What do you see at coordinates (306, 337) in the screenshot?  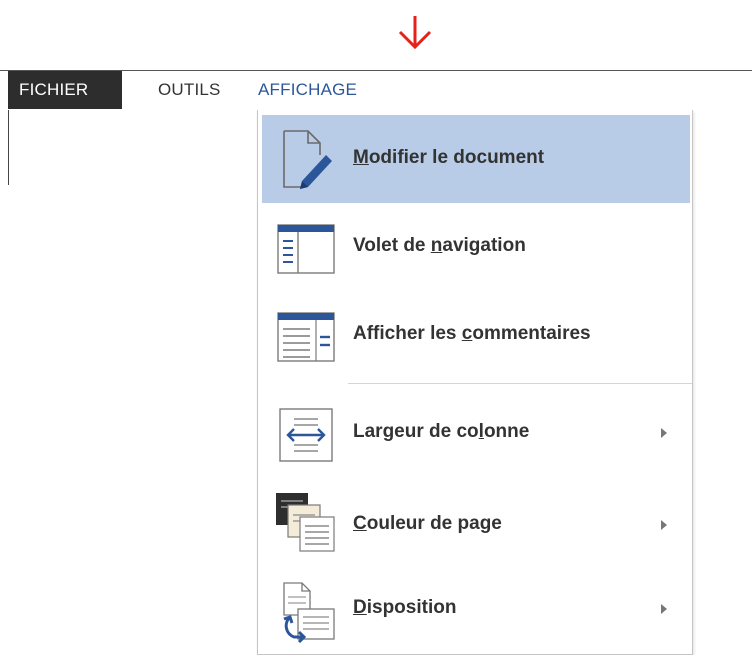 I see `show-comments-icon` at bounding box center [306, 337].